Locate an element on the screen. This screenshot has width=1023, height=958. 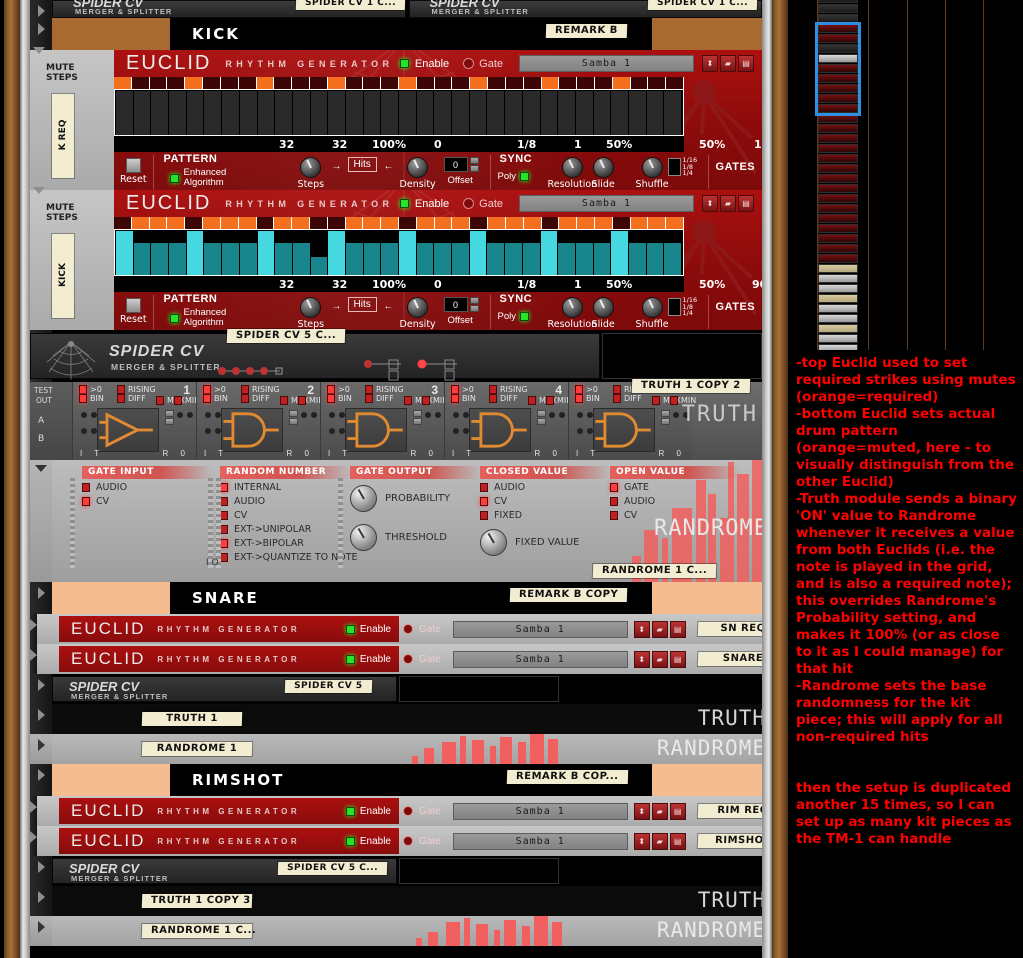
patch-name-display-snare-req: Samba 1 is located at coordinates (540, 629).